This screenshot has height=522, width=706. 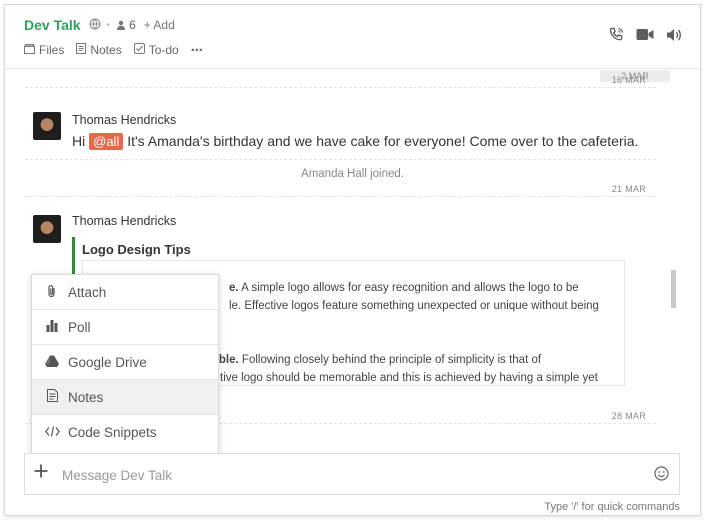 I want to click on menu-item-code-snippets: Code Snippets, so click(x=125, y=432).